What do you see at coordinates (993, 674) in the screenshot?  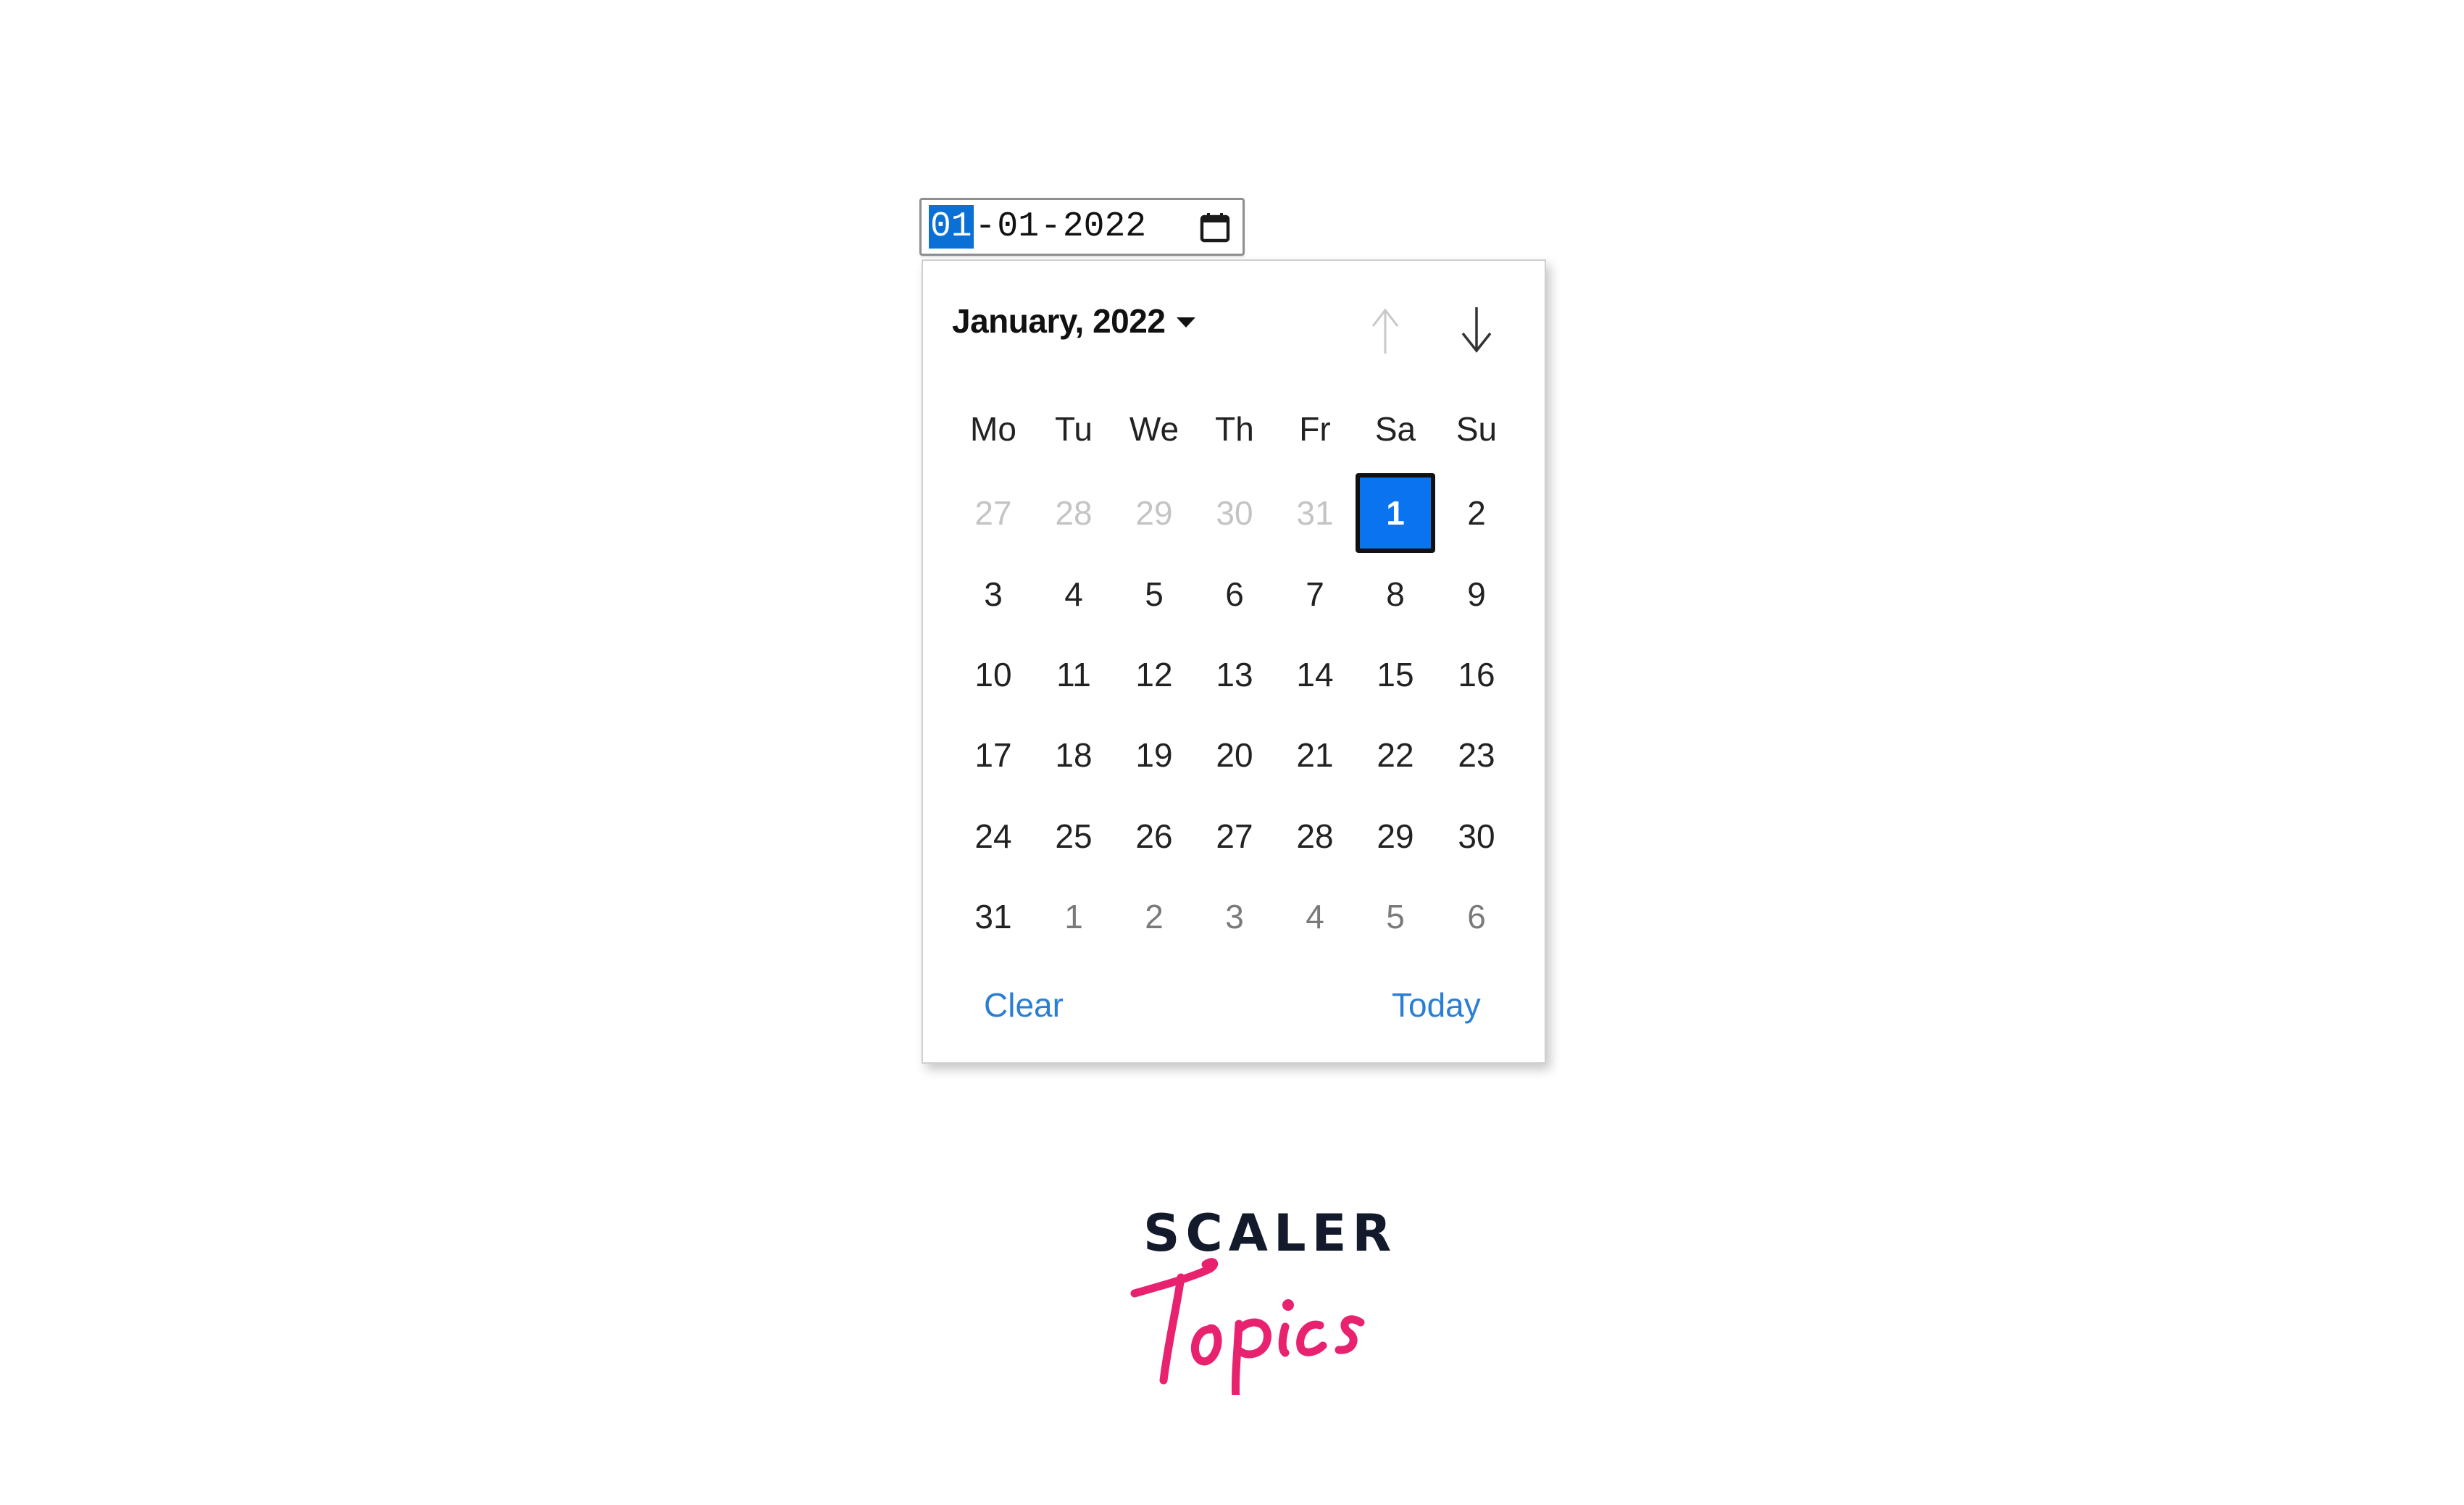 I see `day-cell: 10` at bounding box center [993, 674].